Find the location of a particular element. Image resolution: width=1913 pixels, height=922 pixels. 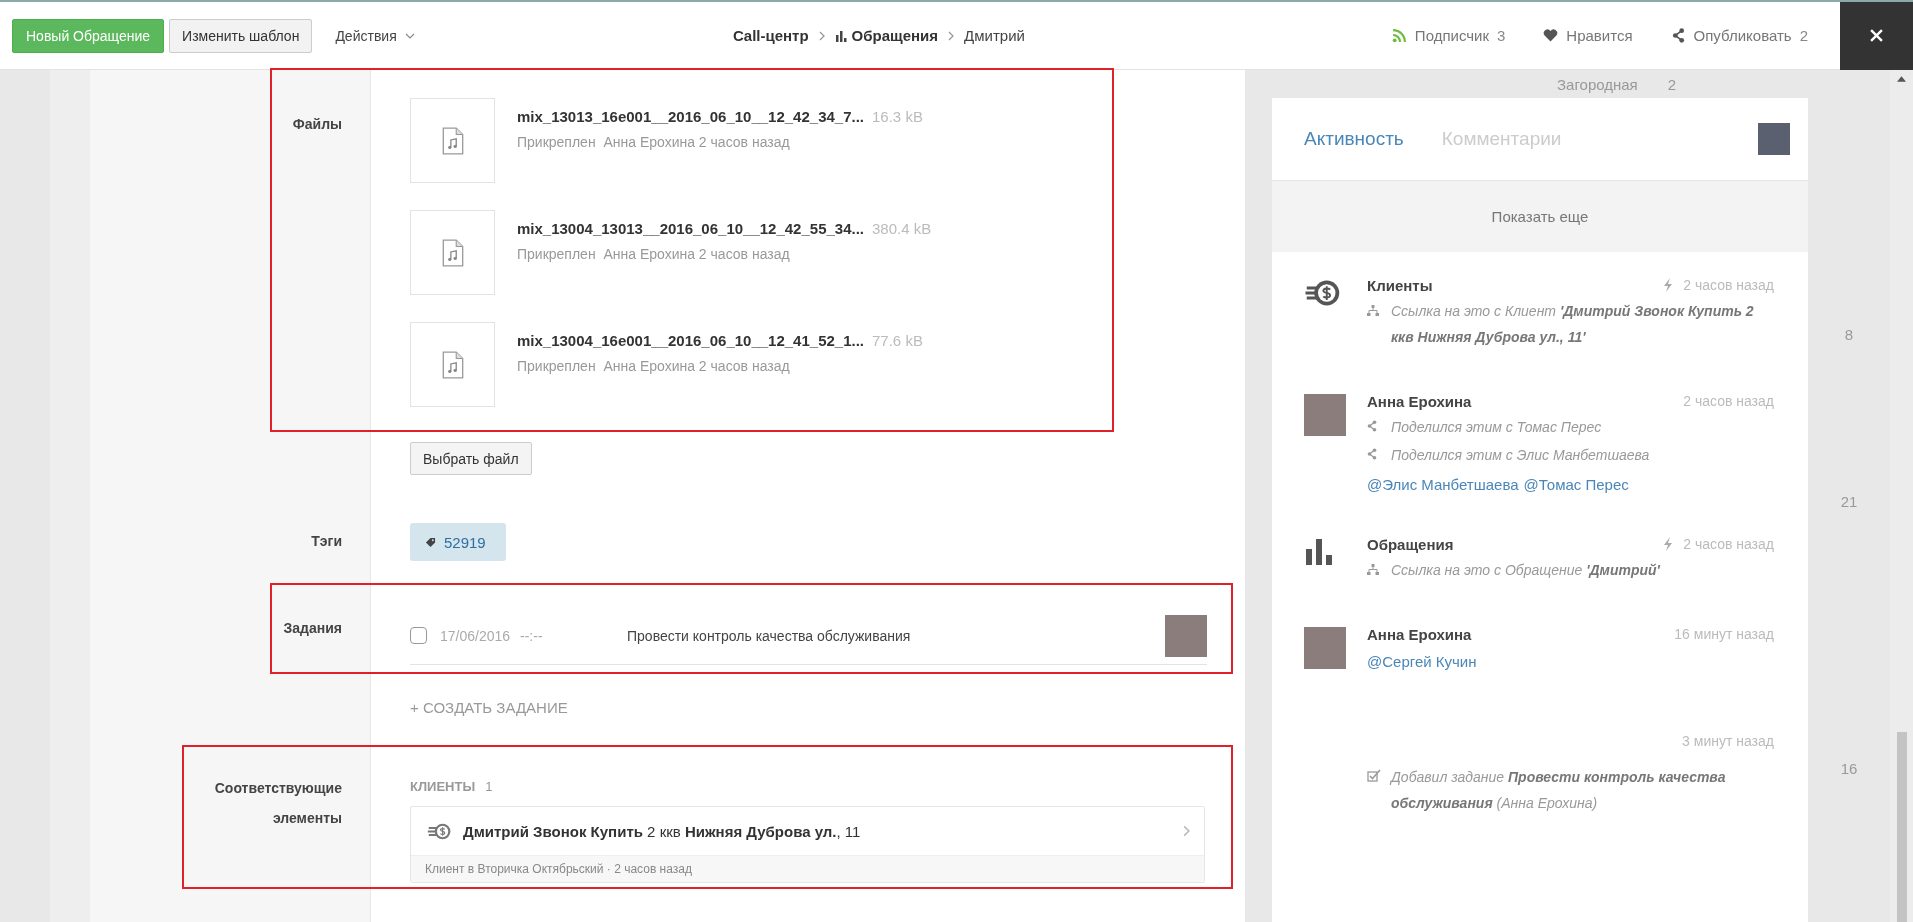

background-column-header: Загородная is located at coordinates (1597, 84).